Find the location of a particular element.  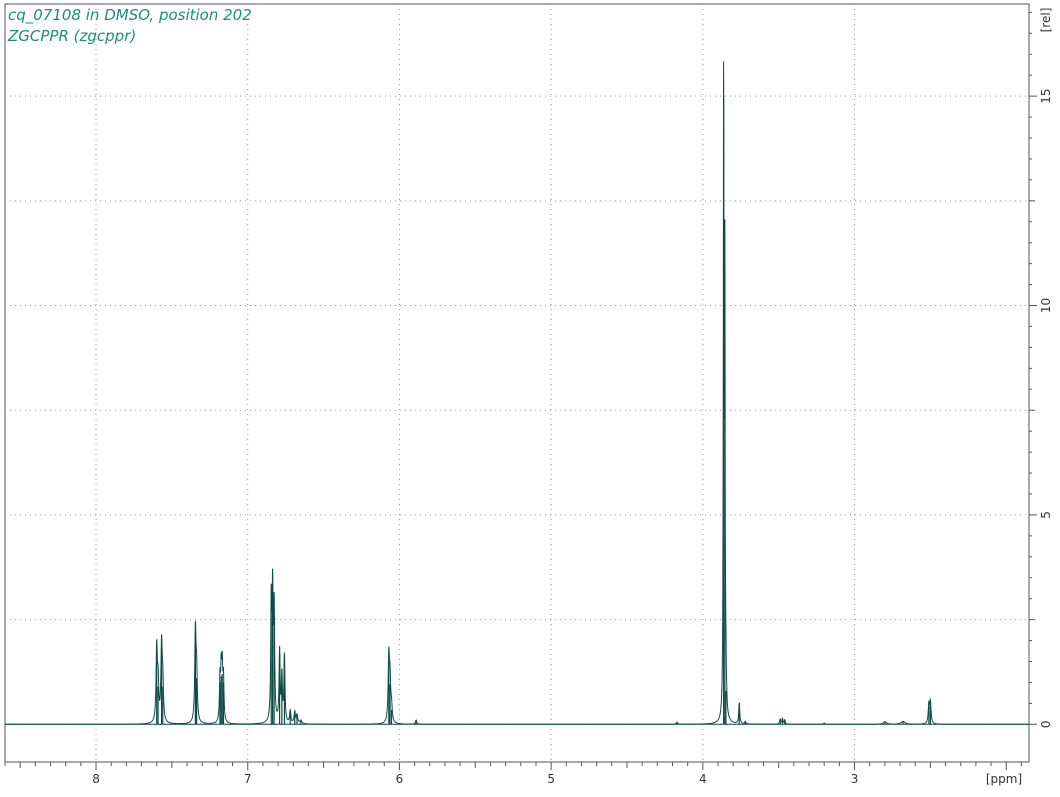

x-tick-label: 4 is located at coordinates (703, 779).